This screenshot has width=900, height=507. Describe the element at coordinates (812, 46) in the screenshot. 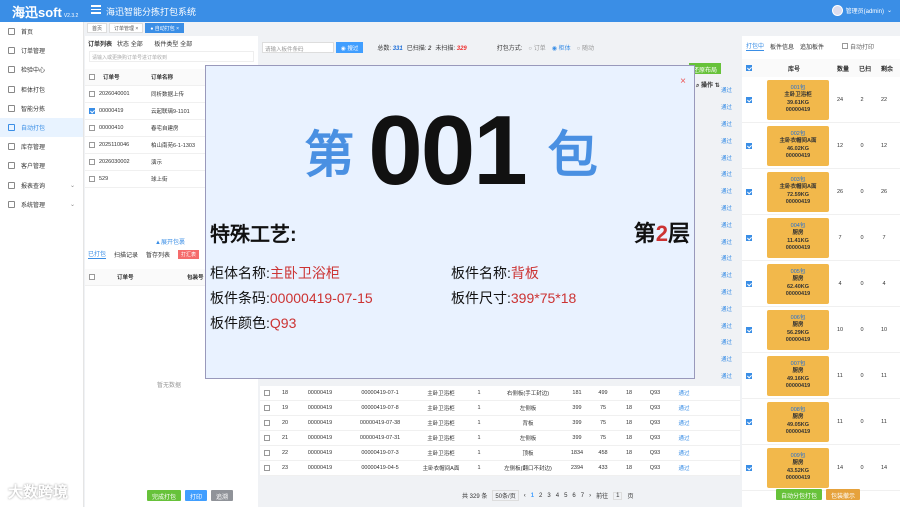

I see `tab-add-part: 追加板件` at that location.